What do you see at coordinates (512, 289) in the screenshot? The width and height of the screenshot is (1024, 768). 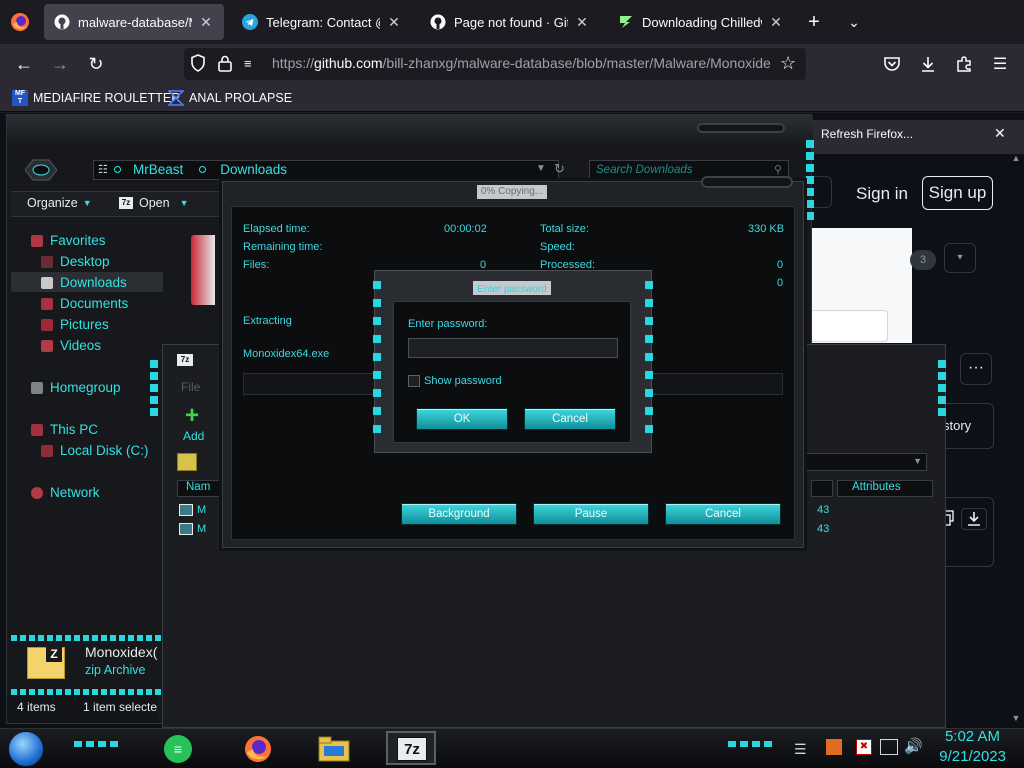 I see `dialog-title-text: Enter password` at bounding box center [512, 289].